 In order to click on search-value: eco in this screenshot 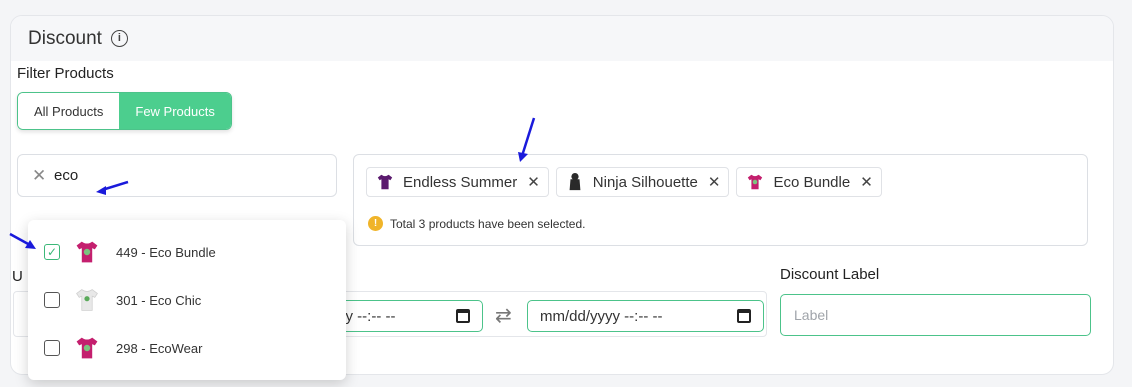, I will do `click(66, 175)`.